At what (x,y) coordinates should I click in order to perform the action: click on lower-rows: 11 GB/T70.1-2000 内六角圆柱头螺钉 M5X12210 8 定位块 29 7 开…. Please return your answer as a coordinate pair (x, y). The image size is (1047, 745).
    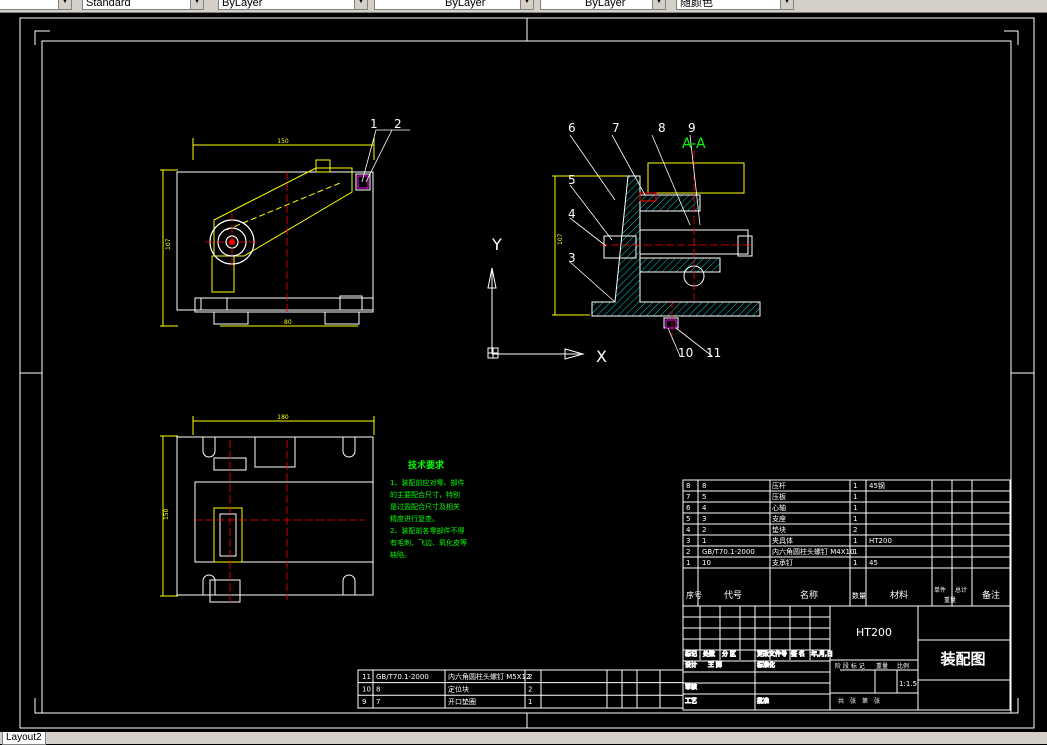
    Looking at the image, I should click on (520, 689).